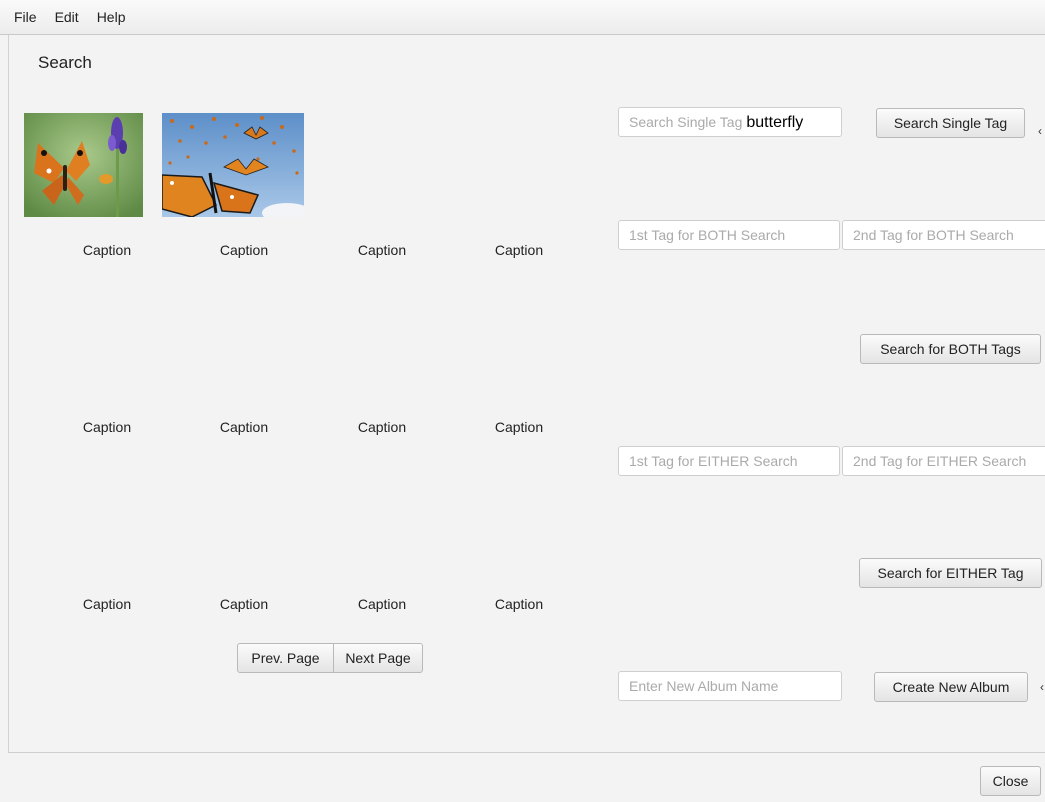 The width and height of the screenshot is (1045, 802). I want to click on new-album-placeholder: Enter New Album Name, so click(704, 686).